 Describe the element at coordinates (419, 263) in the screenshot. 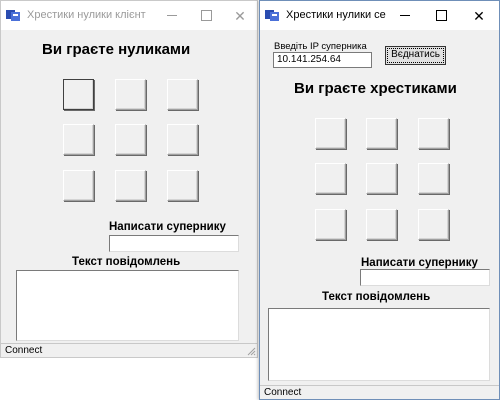

I see `server-write-label: Написати супернику` at that location.